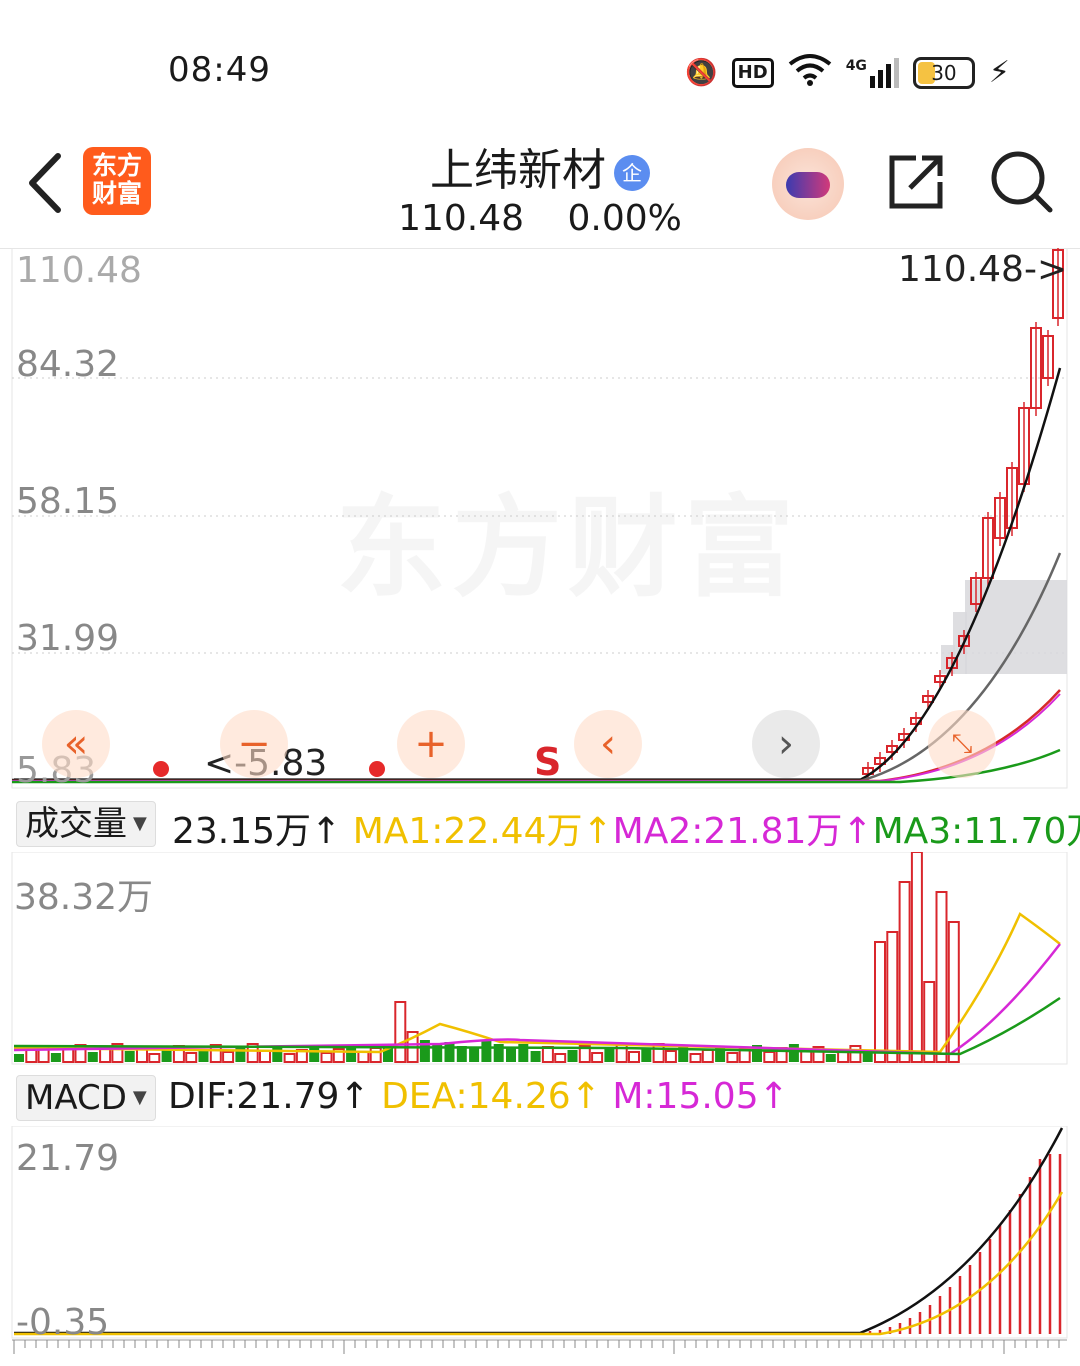 Image resolution: width=1080 pixels, height=1366 pixels. Describe the element at coordinates (461, 218) in the screenshot. I see `current-price: 110.48` at that location.